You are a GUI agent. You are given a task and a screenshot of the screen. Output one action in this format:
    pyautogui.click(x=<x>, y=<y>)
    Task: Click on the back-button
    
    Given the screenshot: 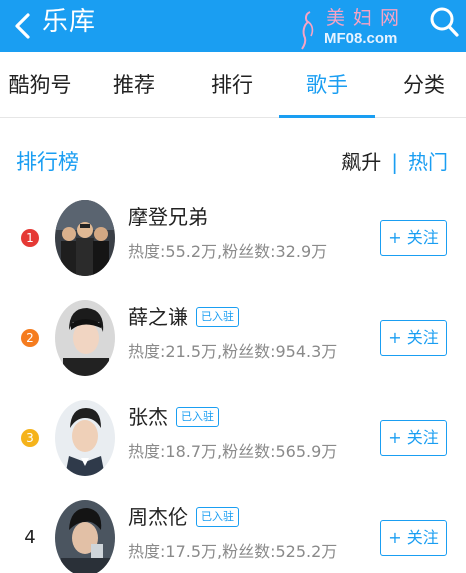 What is the action you would take?
    pyautogui.click(x=24, y=26)
    